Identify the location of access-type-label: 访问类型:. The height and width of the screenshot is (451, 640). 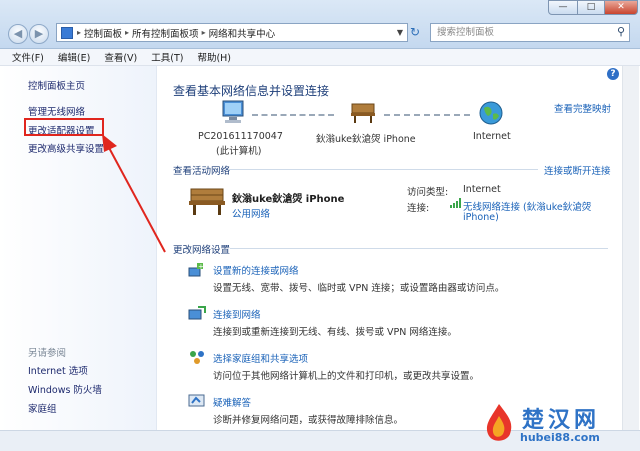
(428, 192).